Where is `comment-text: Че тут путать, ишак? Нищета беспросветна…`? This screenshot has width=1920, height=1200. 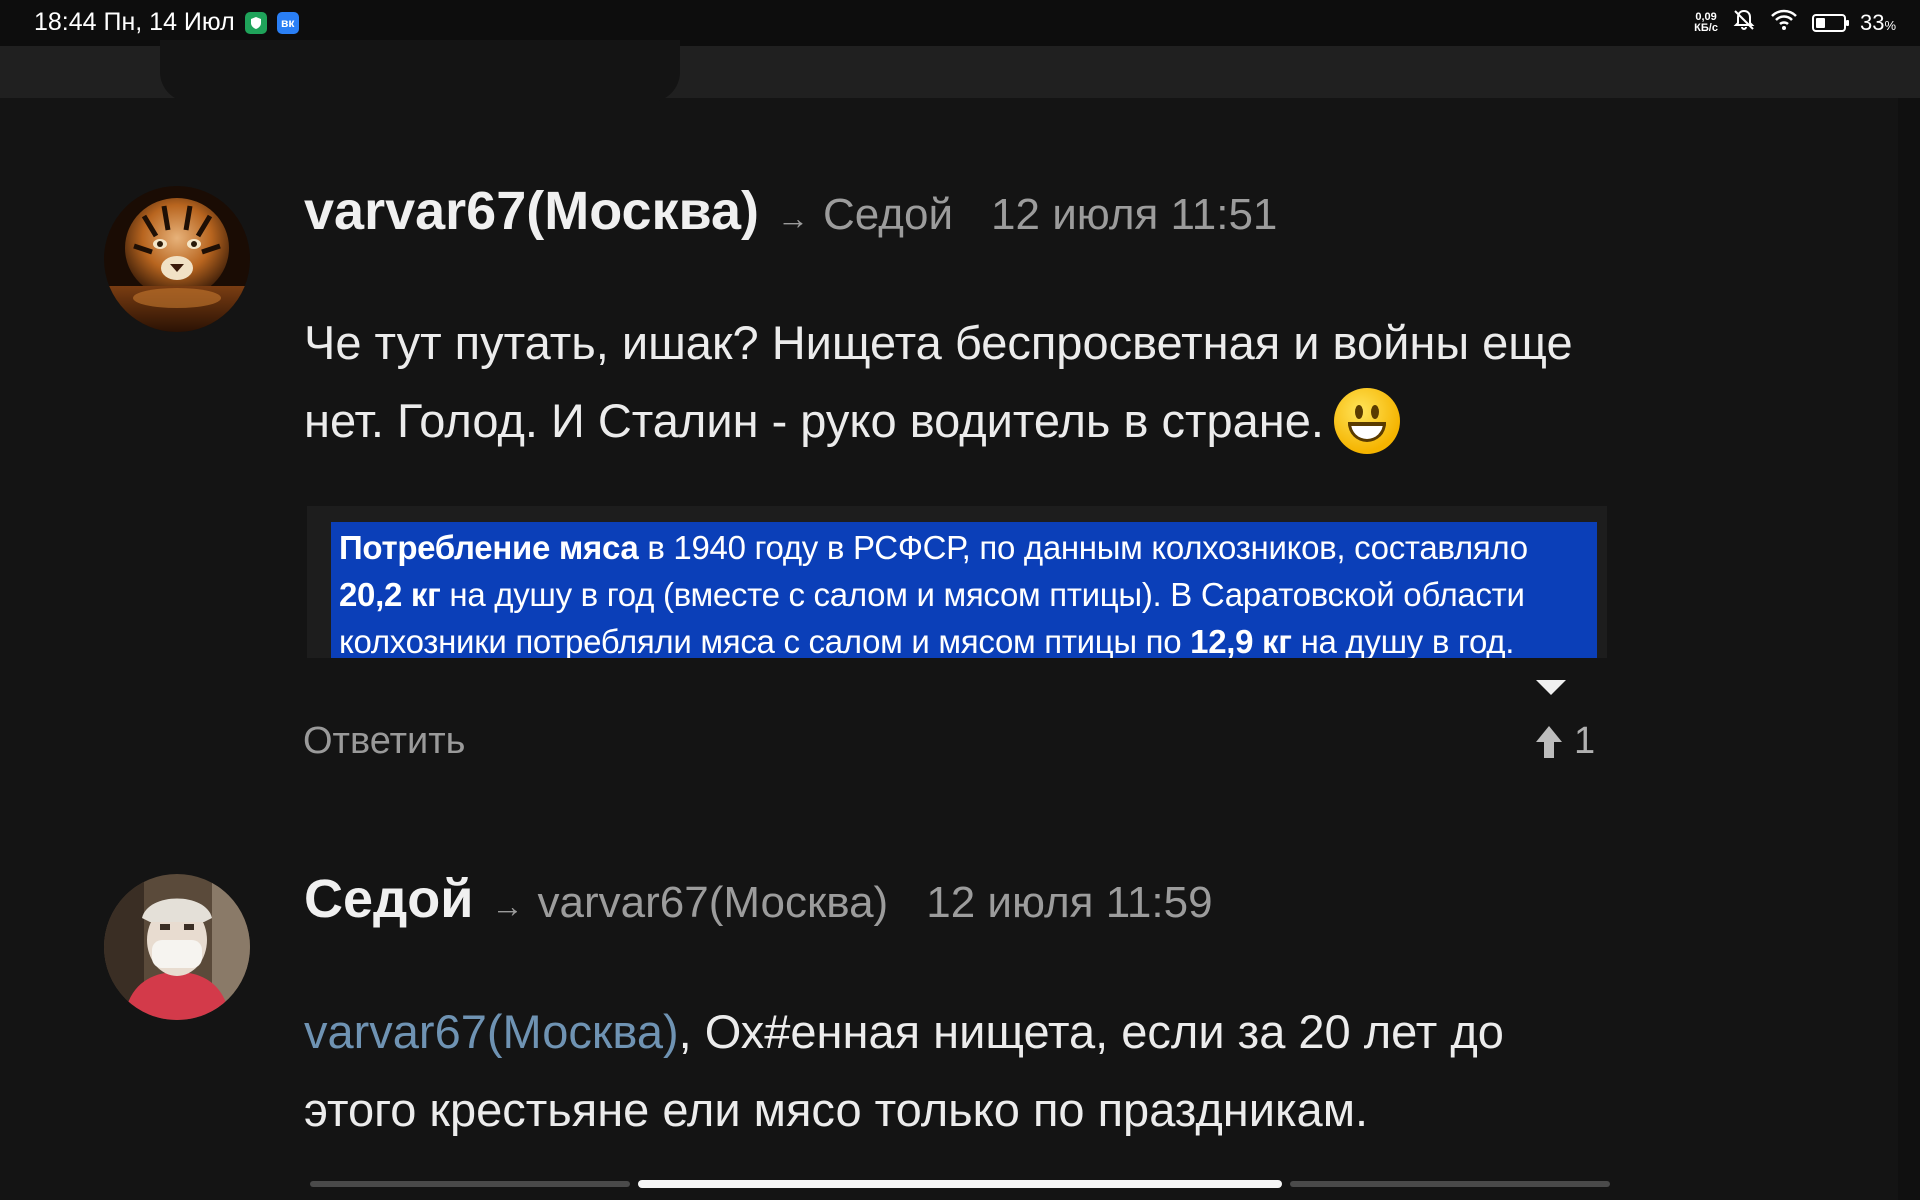 comment-text: Че тут путать, ишак? Нищета беспросветна… is located at coordinates (964, 382).